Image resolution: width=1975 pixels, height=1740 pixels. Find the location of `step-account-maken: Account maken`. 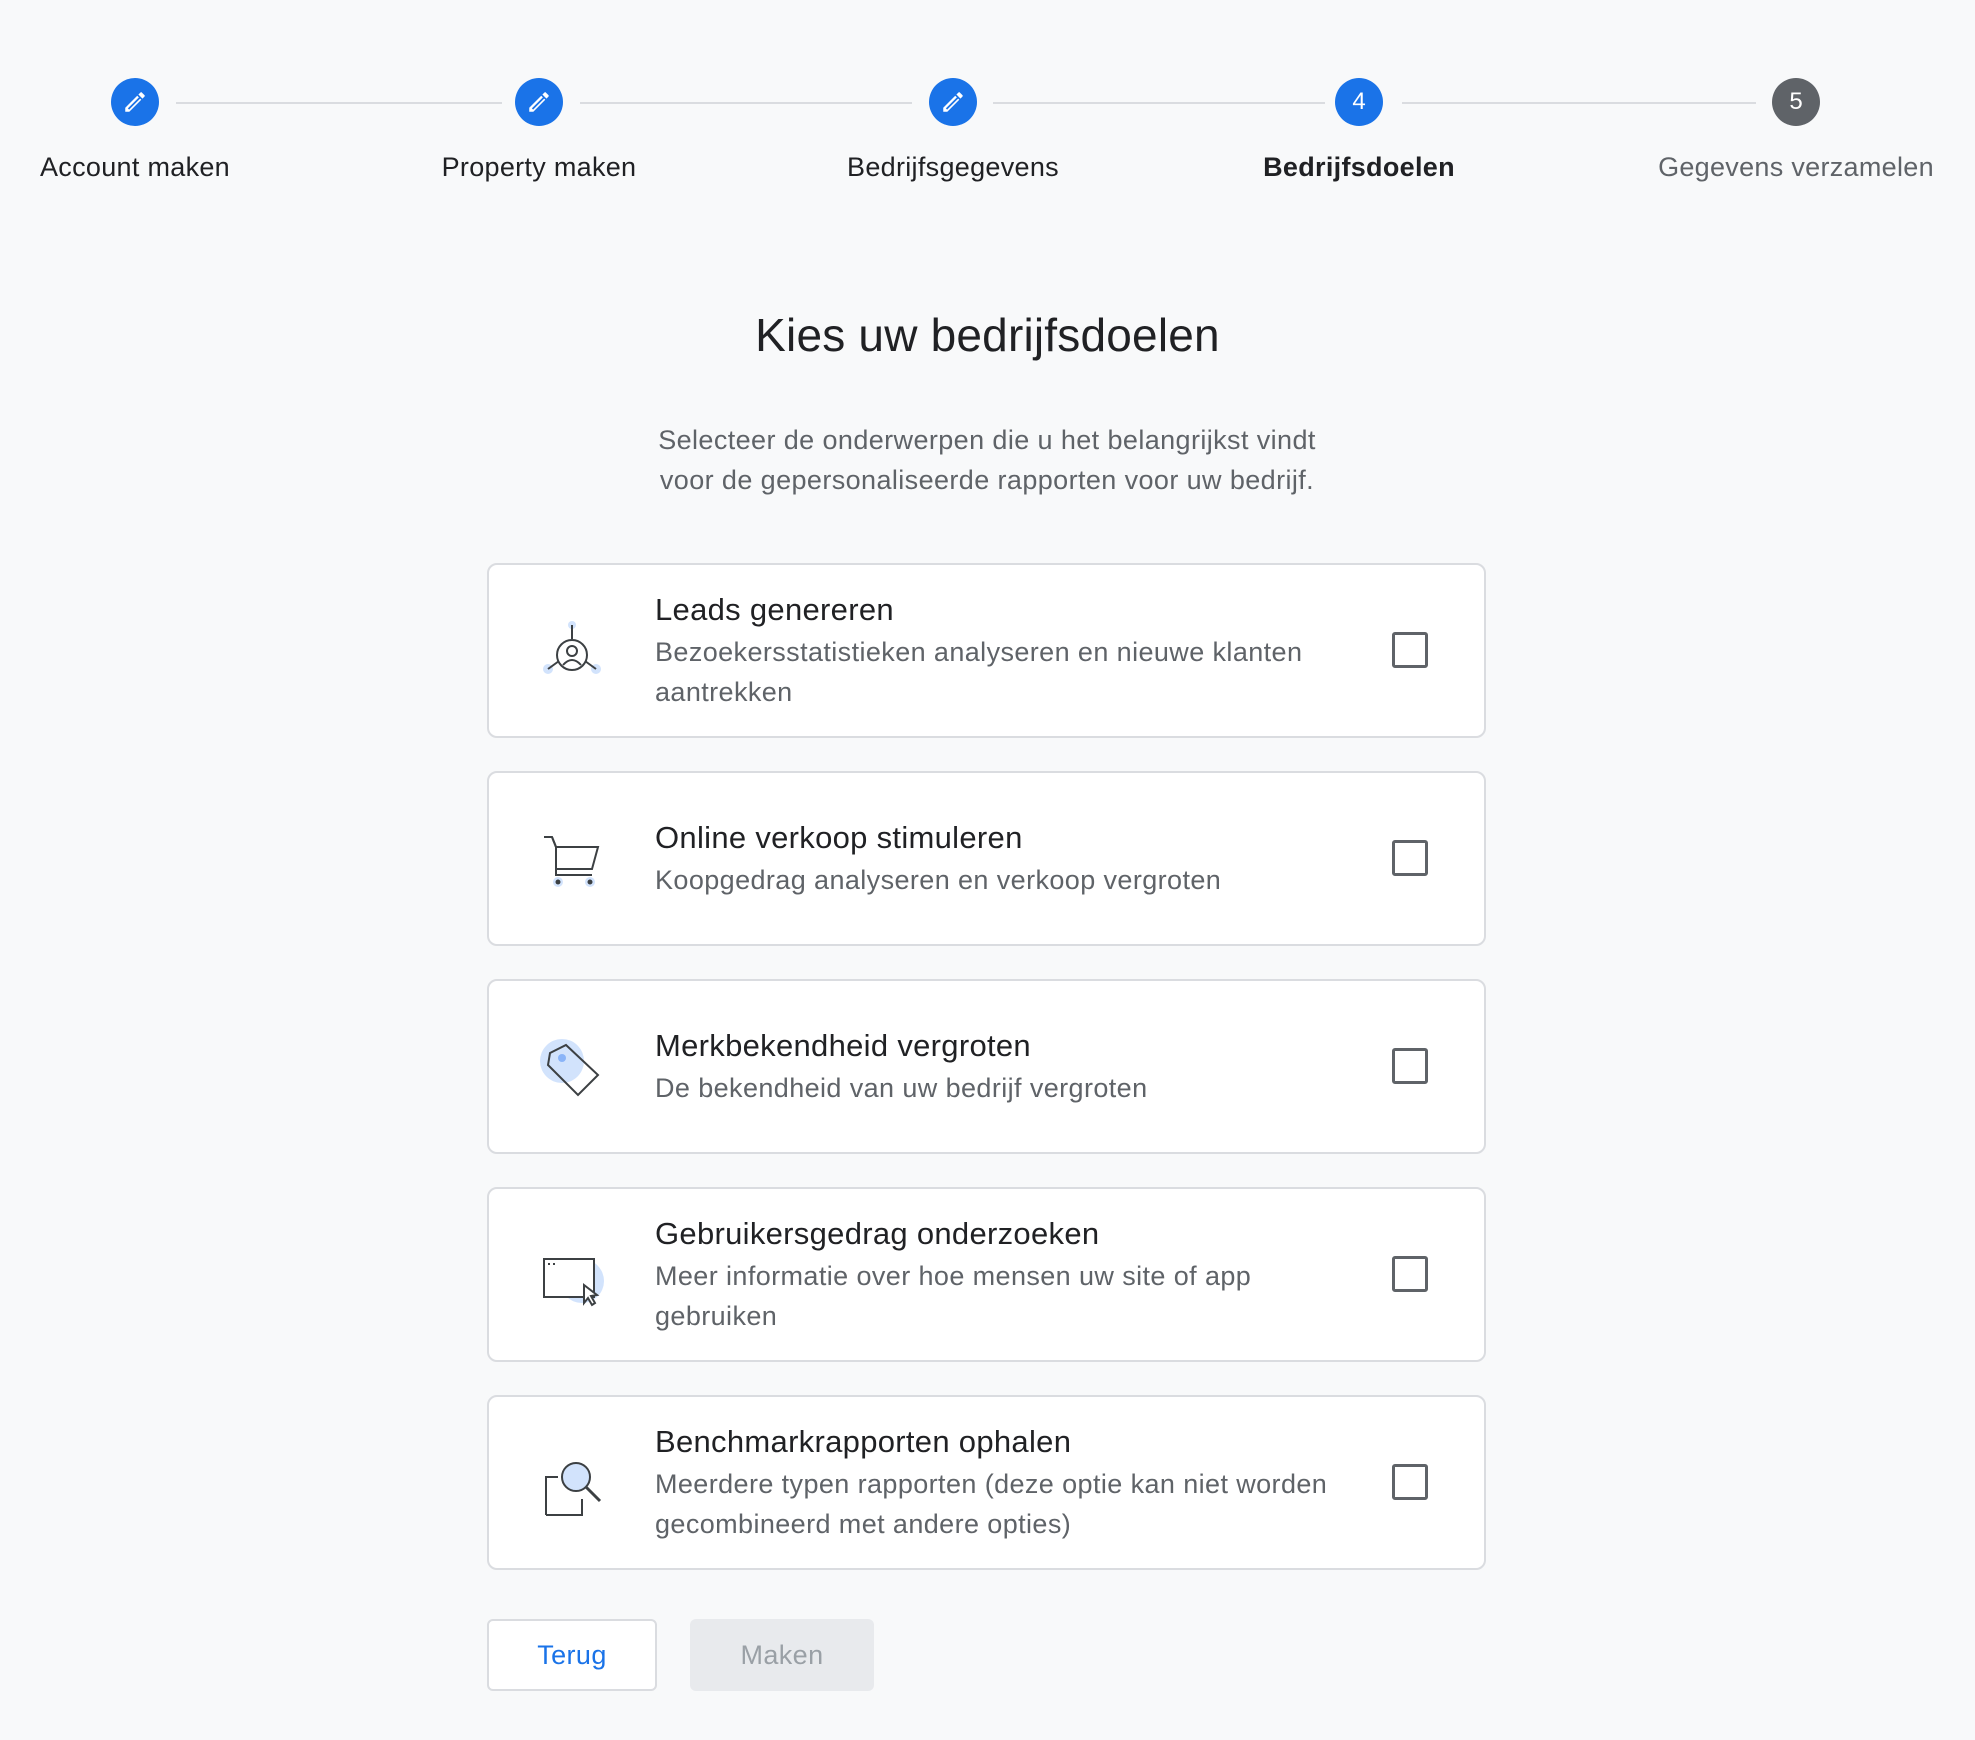

step-account-maken: Account maken is located at coordinates (167, 130).